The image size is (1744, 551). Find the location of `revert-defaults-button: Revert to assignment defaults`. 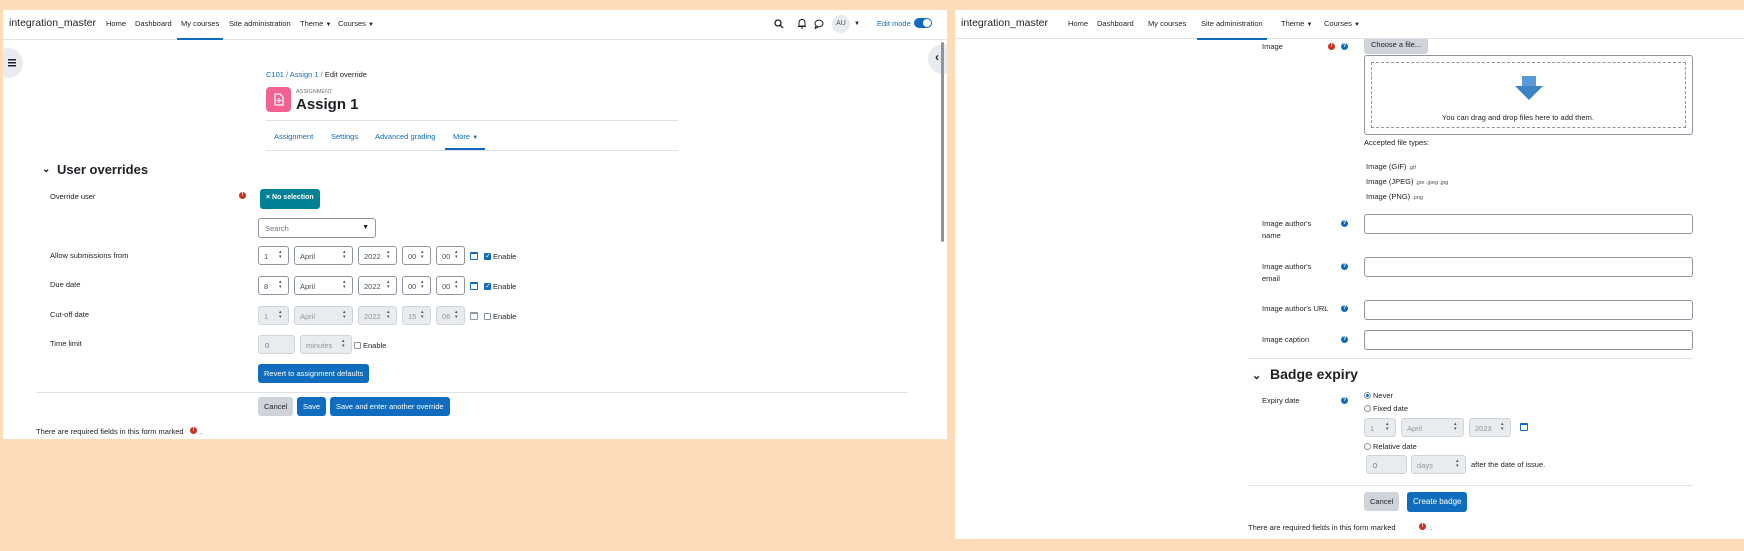

revert-defaults-button: Revert to assignment defaults is located at coordinates (314, 373).